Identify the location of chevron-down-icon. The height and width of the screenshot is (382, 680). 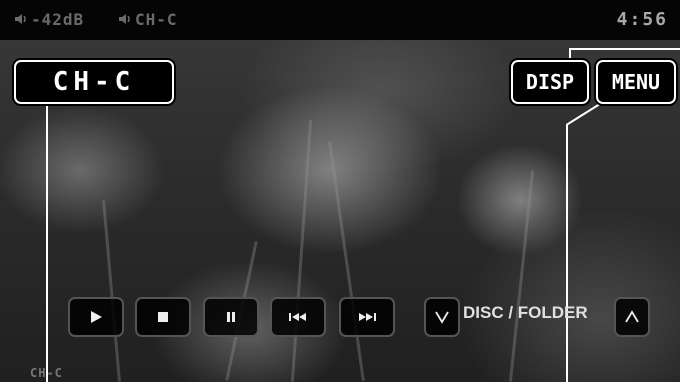
(442, 317).